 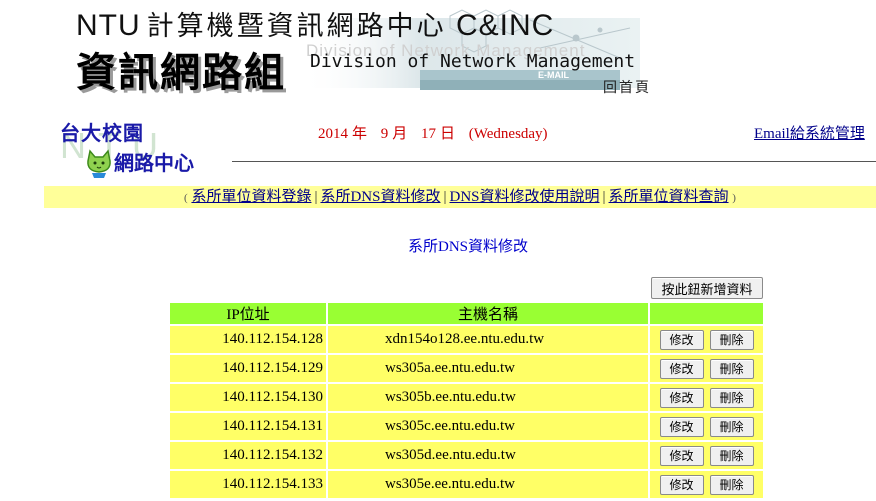 What do you see at coordinates (669, 197) in the screenshot?
I see `menu-item-unit-query: 系所單位資料查詢` at bounding box center [669, 197].